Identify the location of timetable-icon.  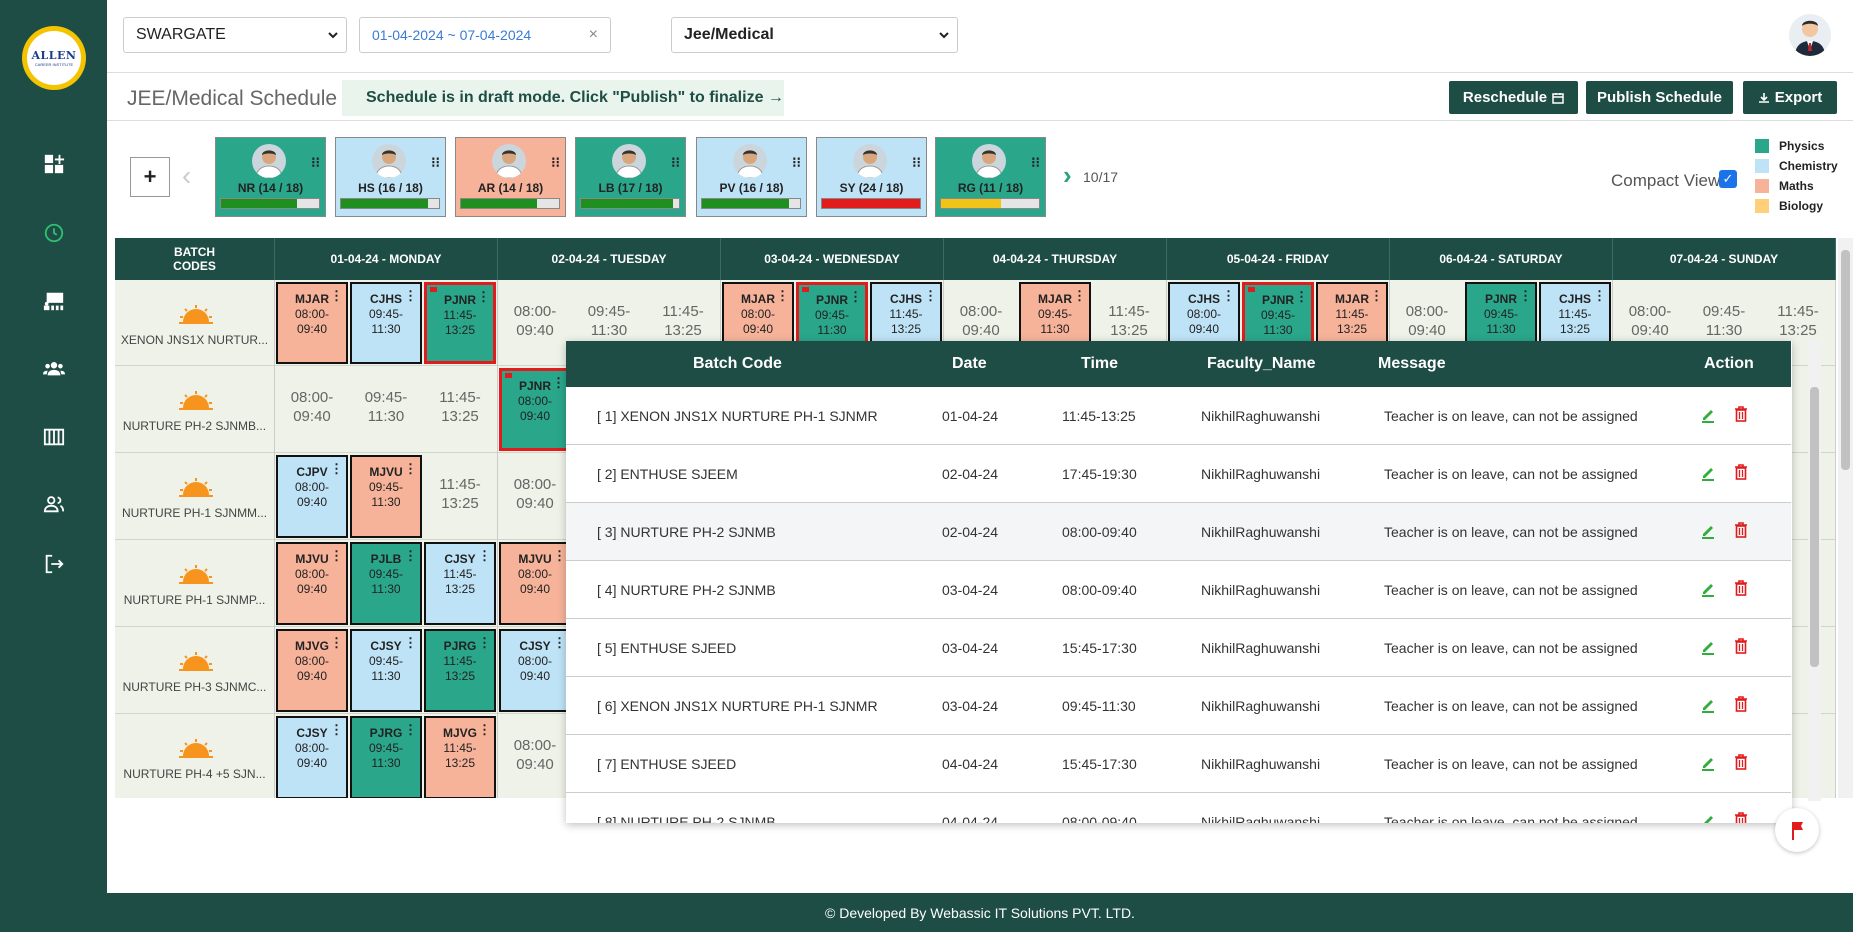
(54, 437).